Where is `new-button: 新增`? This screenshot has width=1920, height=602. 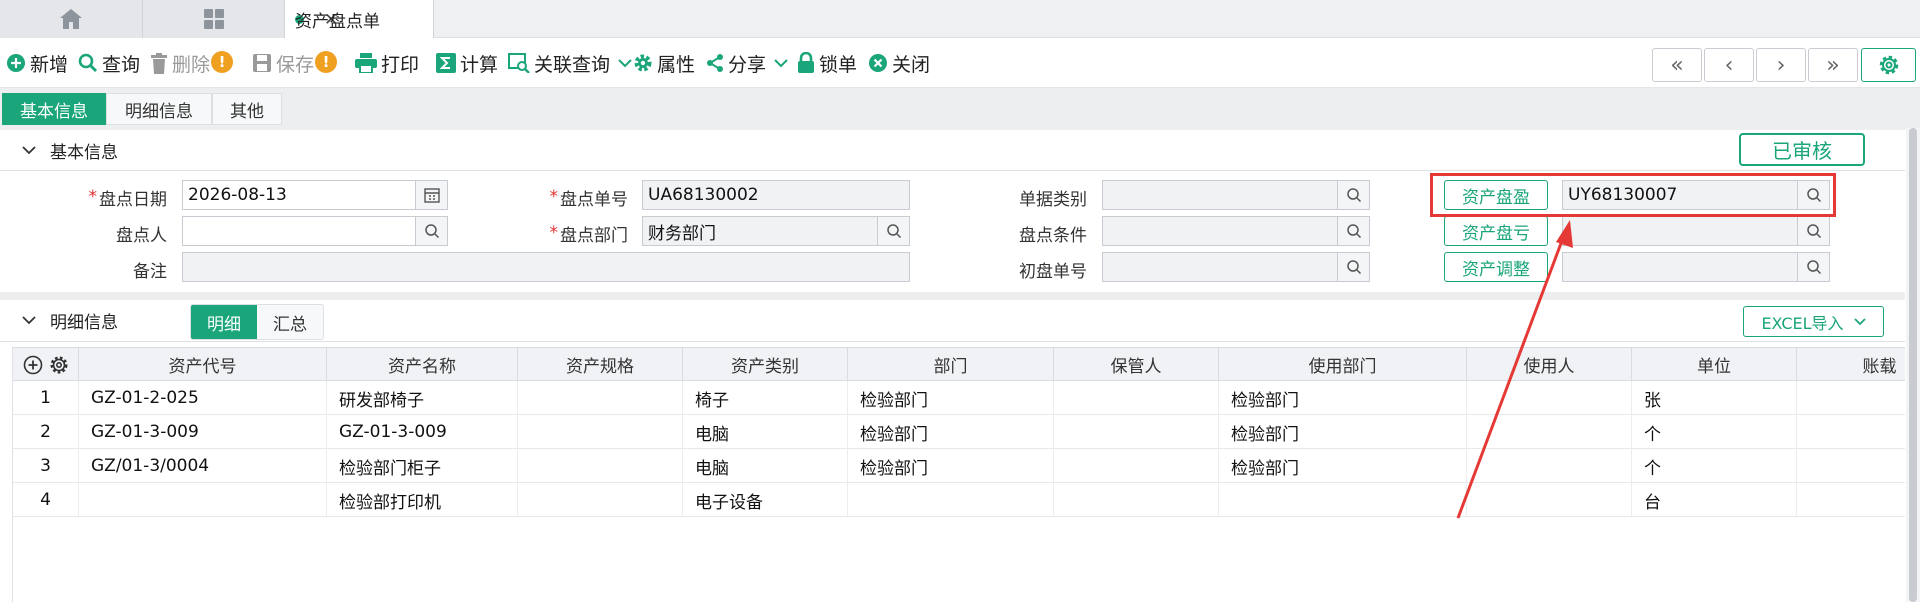
new-button: 新增 is located at coordinates (37, 63).